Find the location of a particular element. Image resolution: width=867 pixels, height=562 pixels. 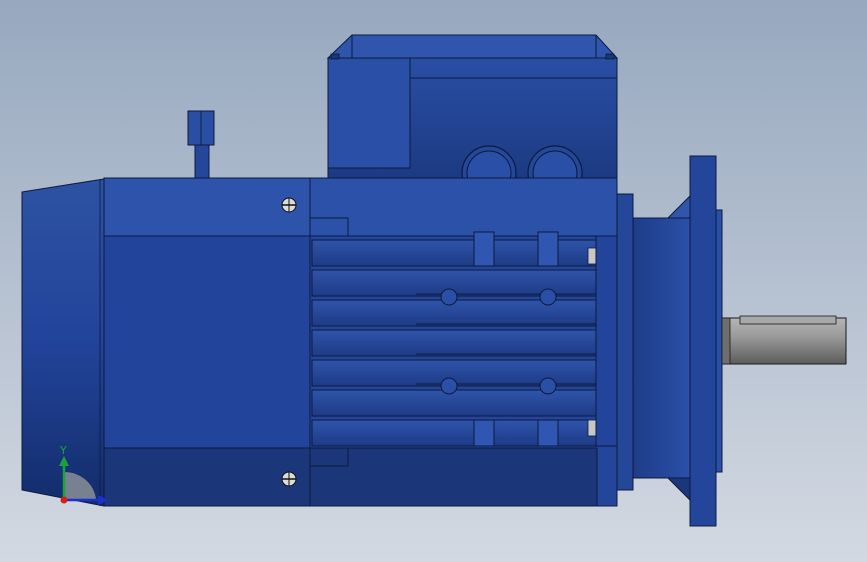

output-shaft is located at coordinates (784, 340).